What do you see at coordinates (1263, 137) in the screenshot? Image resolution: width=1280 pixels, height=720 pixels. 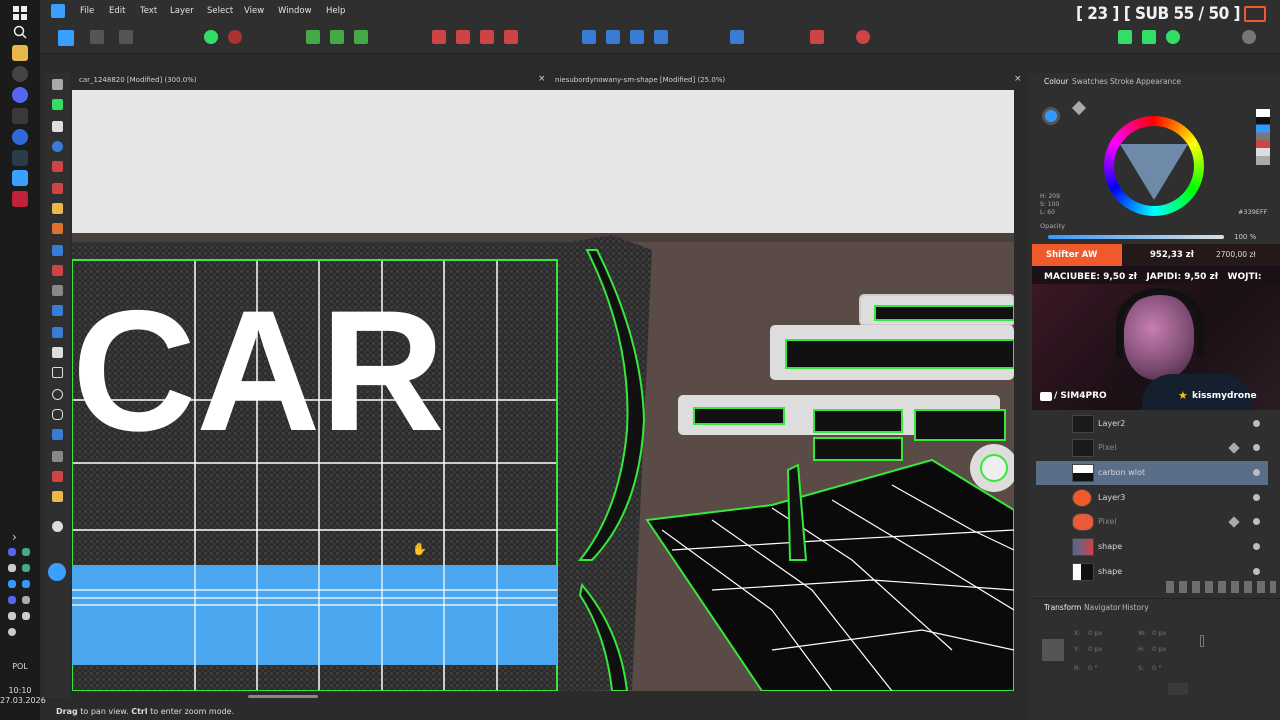 I see `swatch-palette` at bounding box center [1263, 137].